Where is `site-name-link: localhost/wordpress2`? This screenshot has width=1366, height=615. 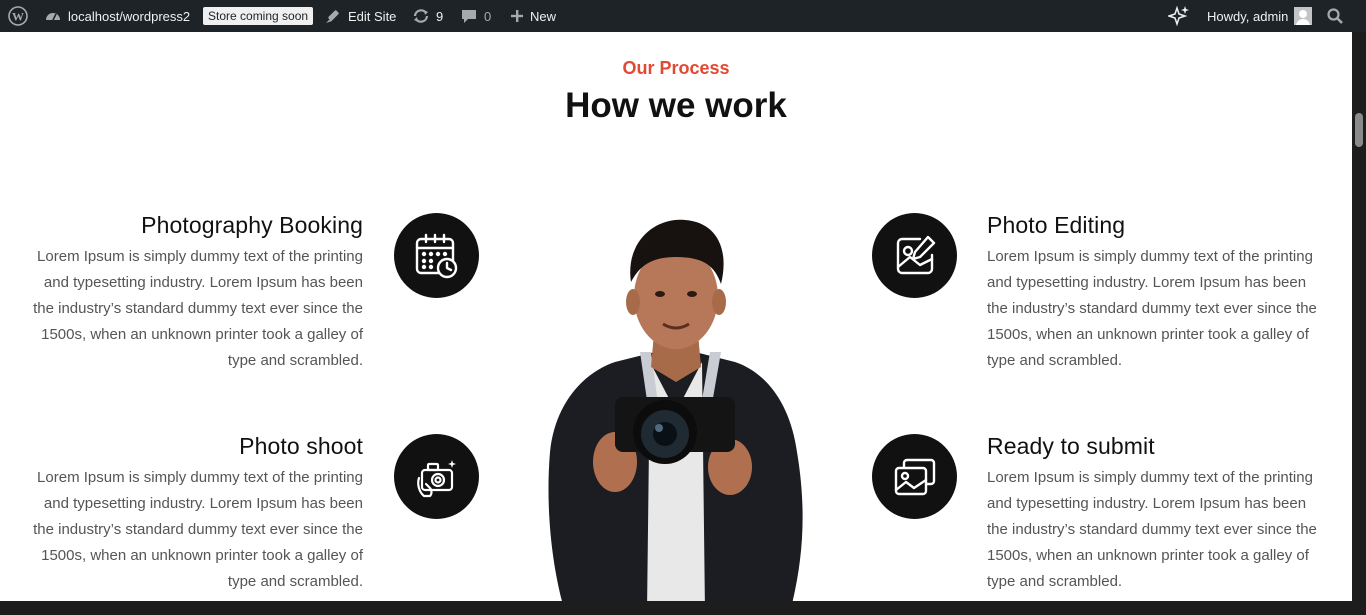 site-name-link: localhost/wordpress2 is located at coordinates (117, 16).